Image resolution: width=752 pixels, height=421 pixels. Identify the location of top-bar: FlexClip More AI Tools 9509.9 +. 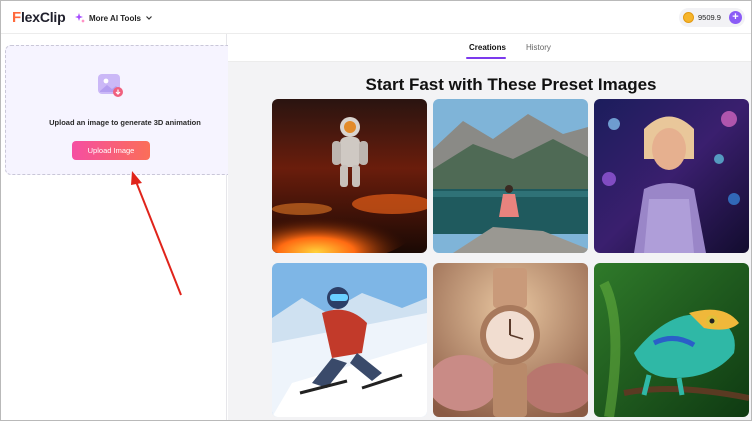
(376, 17).